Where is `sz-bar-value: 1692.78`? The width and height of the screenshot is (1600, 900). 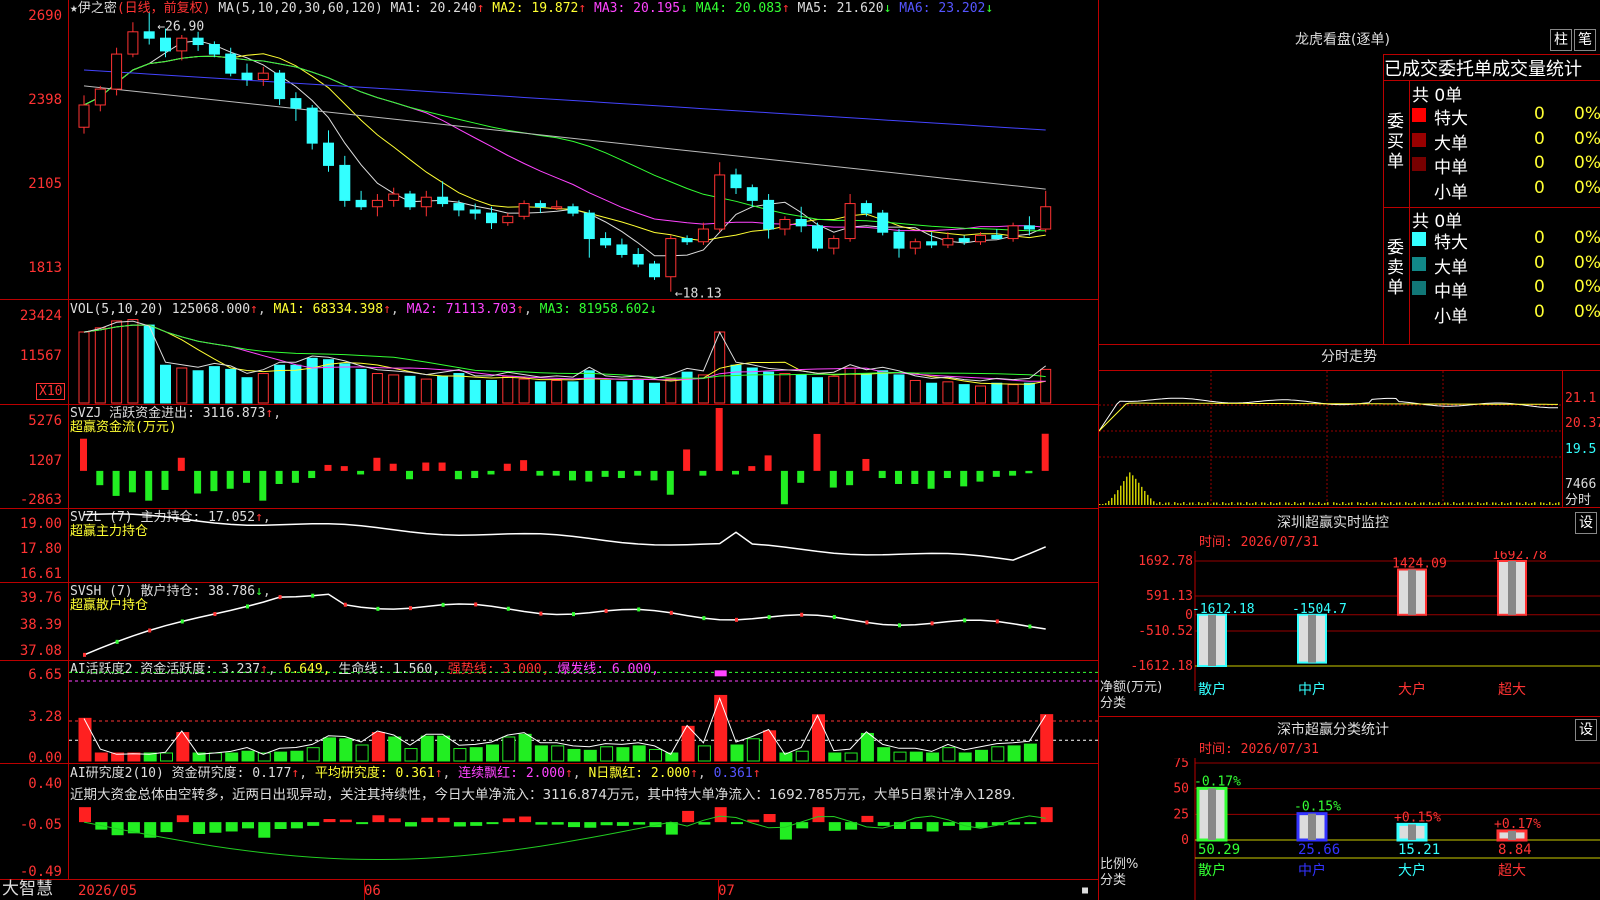 sz-bar-value: 1692.78 is located at coordinates (1519, 557).